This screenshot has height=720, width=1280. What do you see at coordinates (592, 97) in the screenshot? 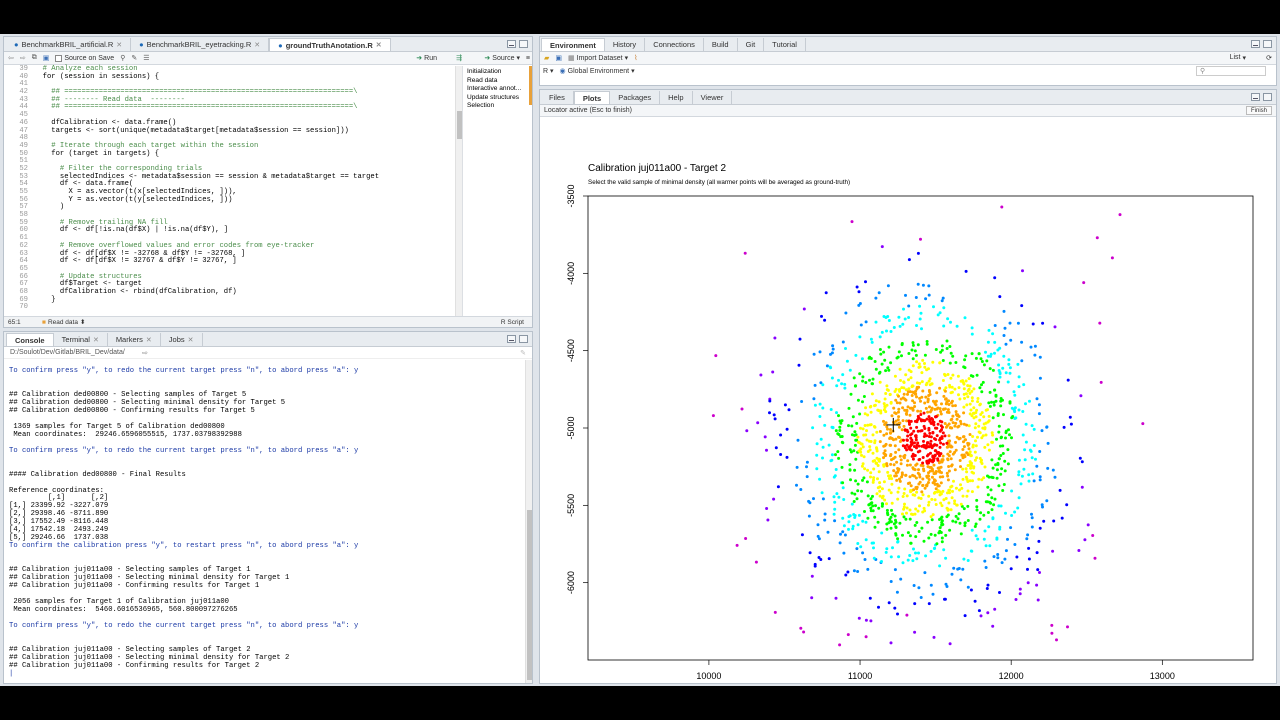
I see `tab-plots: Plots` at bounding box center [592, 97].